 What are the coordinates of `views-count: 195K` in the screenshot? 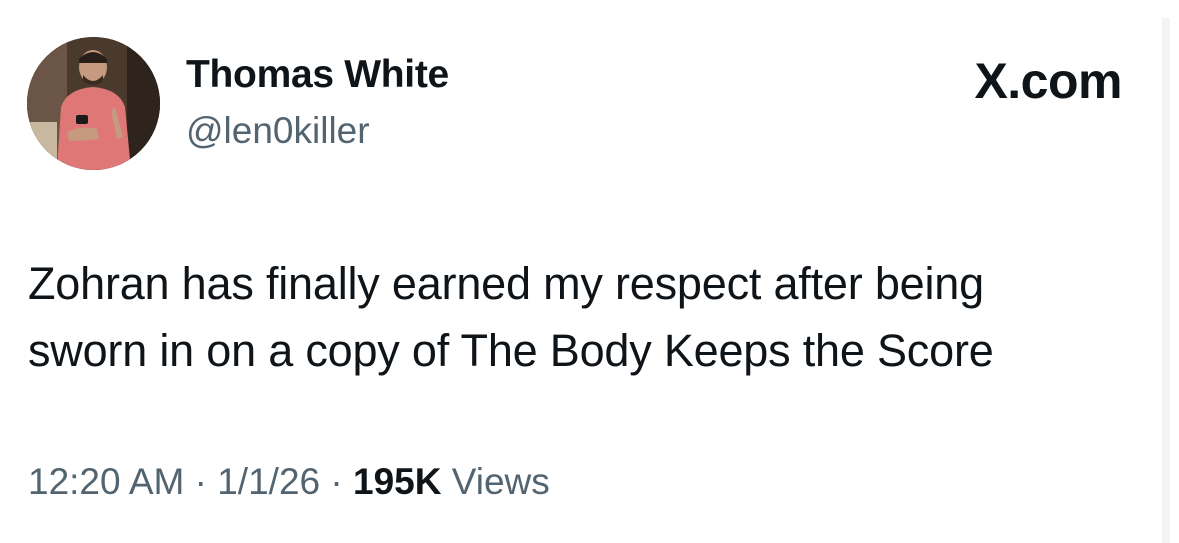 It's located at (397, 481).